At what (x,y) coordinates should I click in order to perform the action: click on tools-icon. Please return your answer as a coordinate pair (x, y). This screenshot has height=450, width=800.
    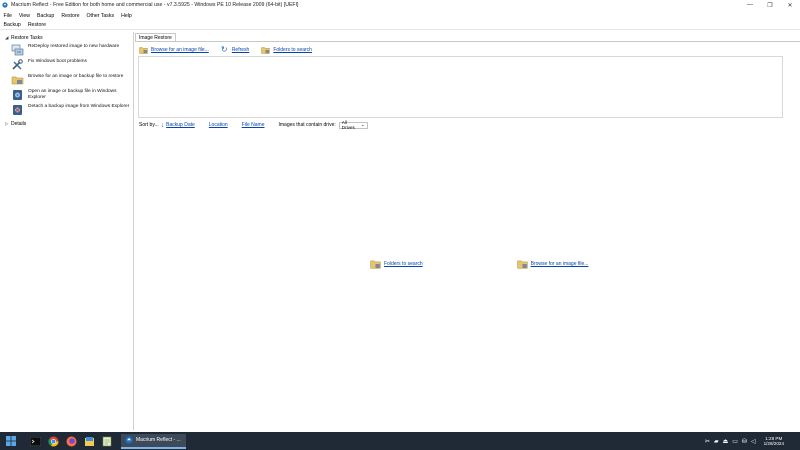
    Looking at the image, I should click on (17, 65).